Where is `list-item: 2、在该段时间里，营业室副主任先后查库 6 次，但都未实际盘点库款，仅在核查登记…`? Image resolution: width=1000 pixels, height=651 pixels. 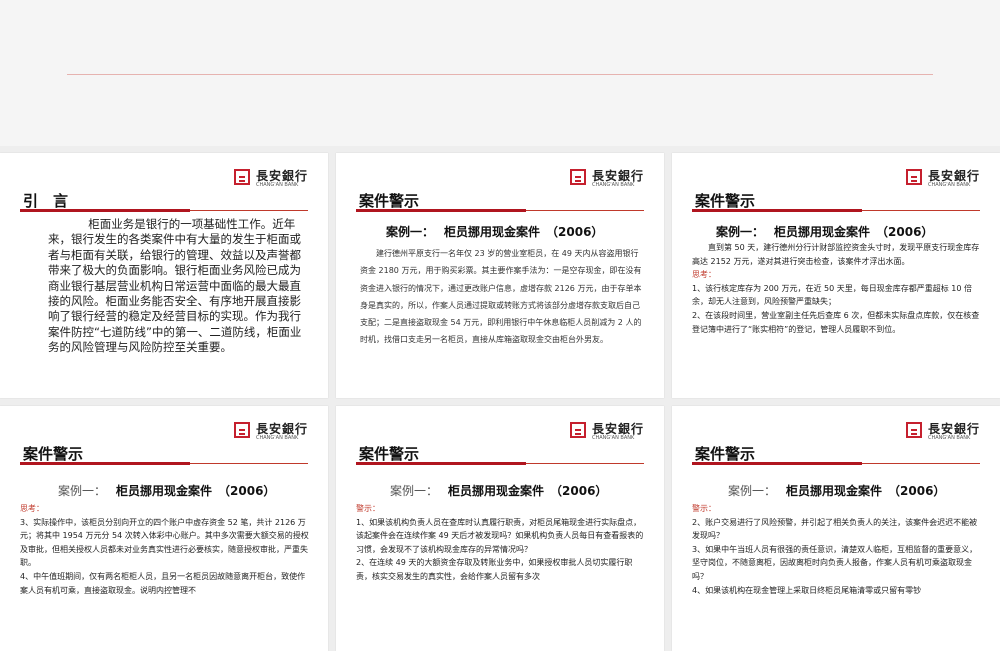
list-item: 2、在该段时间里，营业室副主任先后查库 6 次，但都未实际盘点库款，仅在核查登记… is located at coordinates (836, 322).